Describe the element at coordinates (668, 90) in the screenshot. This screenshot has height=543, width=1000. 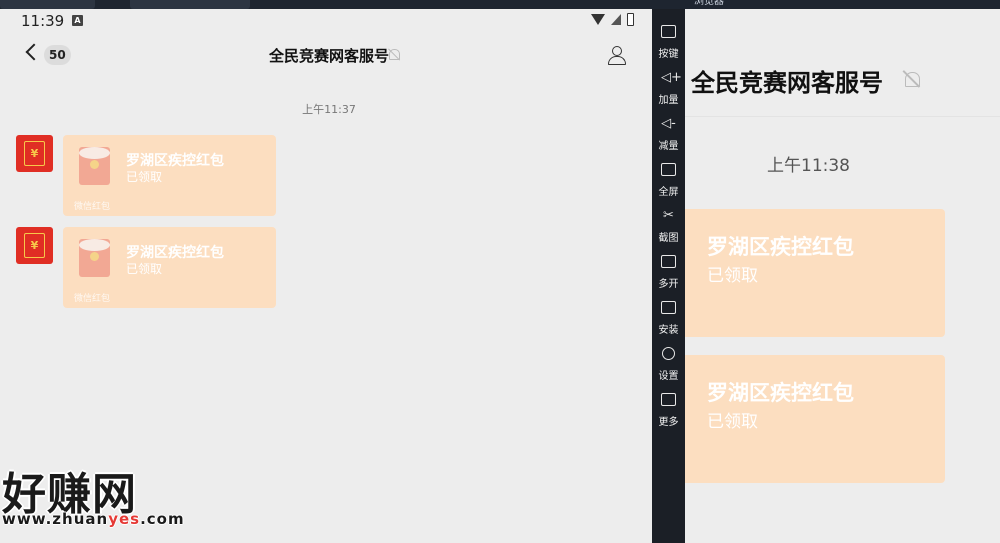
I see `toolbar-volume-up-button: ◁+ 加量` at that location.